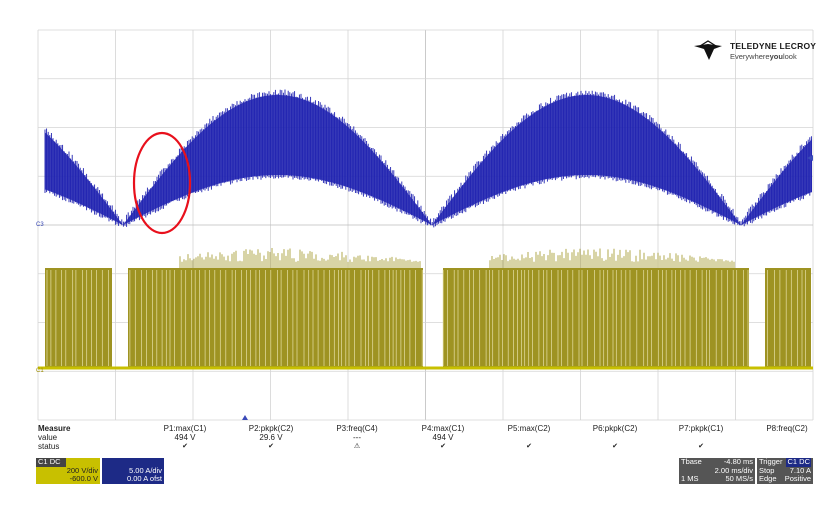 This screenshot has width=837, height=511. I want to click on brand-tagline: Everywhereyoulook, so click(763, 56).